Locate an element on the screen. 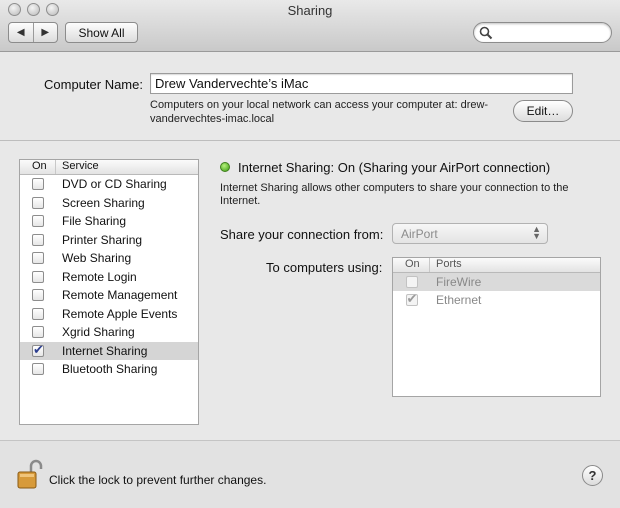  service-row: Screen Sharing is located at coordinates (109, 203).